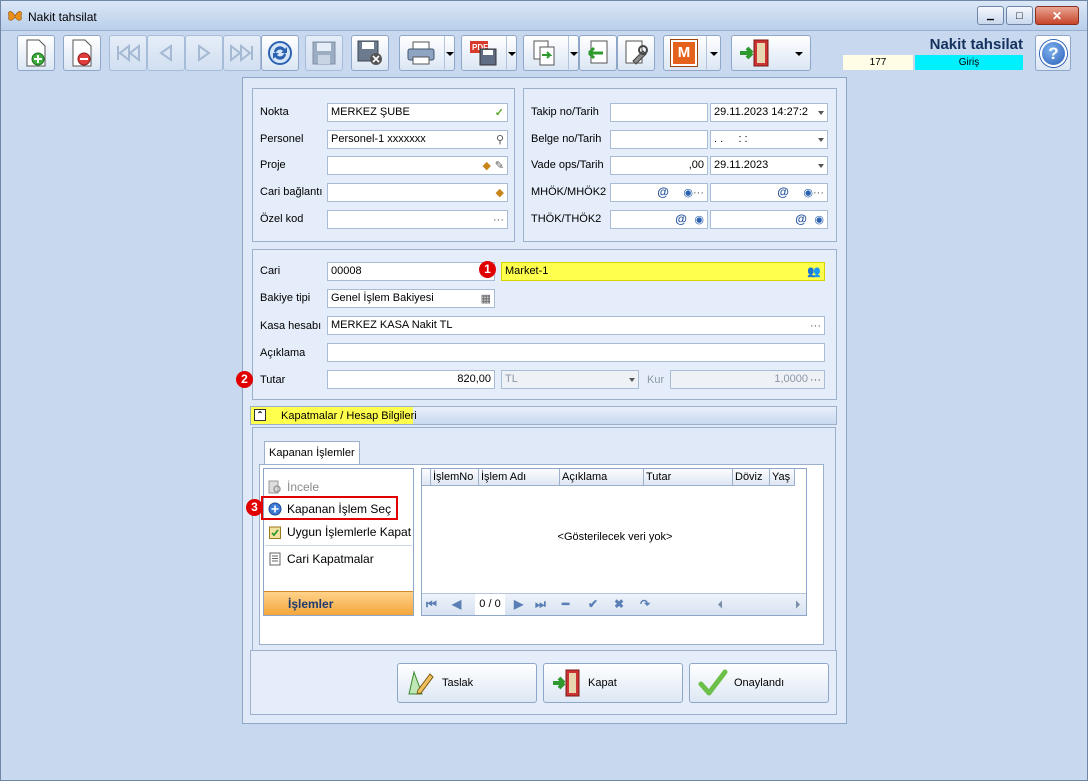 This screenshot has height=781, width=1088. What do you see at coordinates (519, 477) in the screenshot?
I see `col-islem-adi: İşlem Adı` at bounding box center [519, 477].